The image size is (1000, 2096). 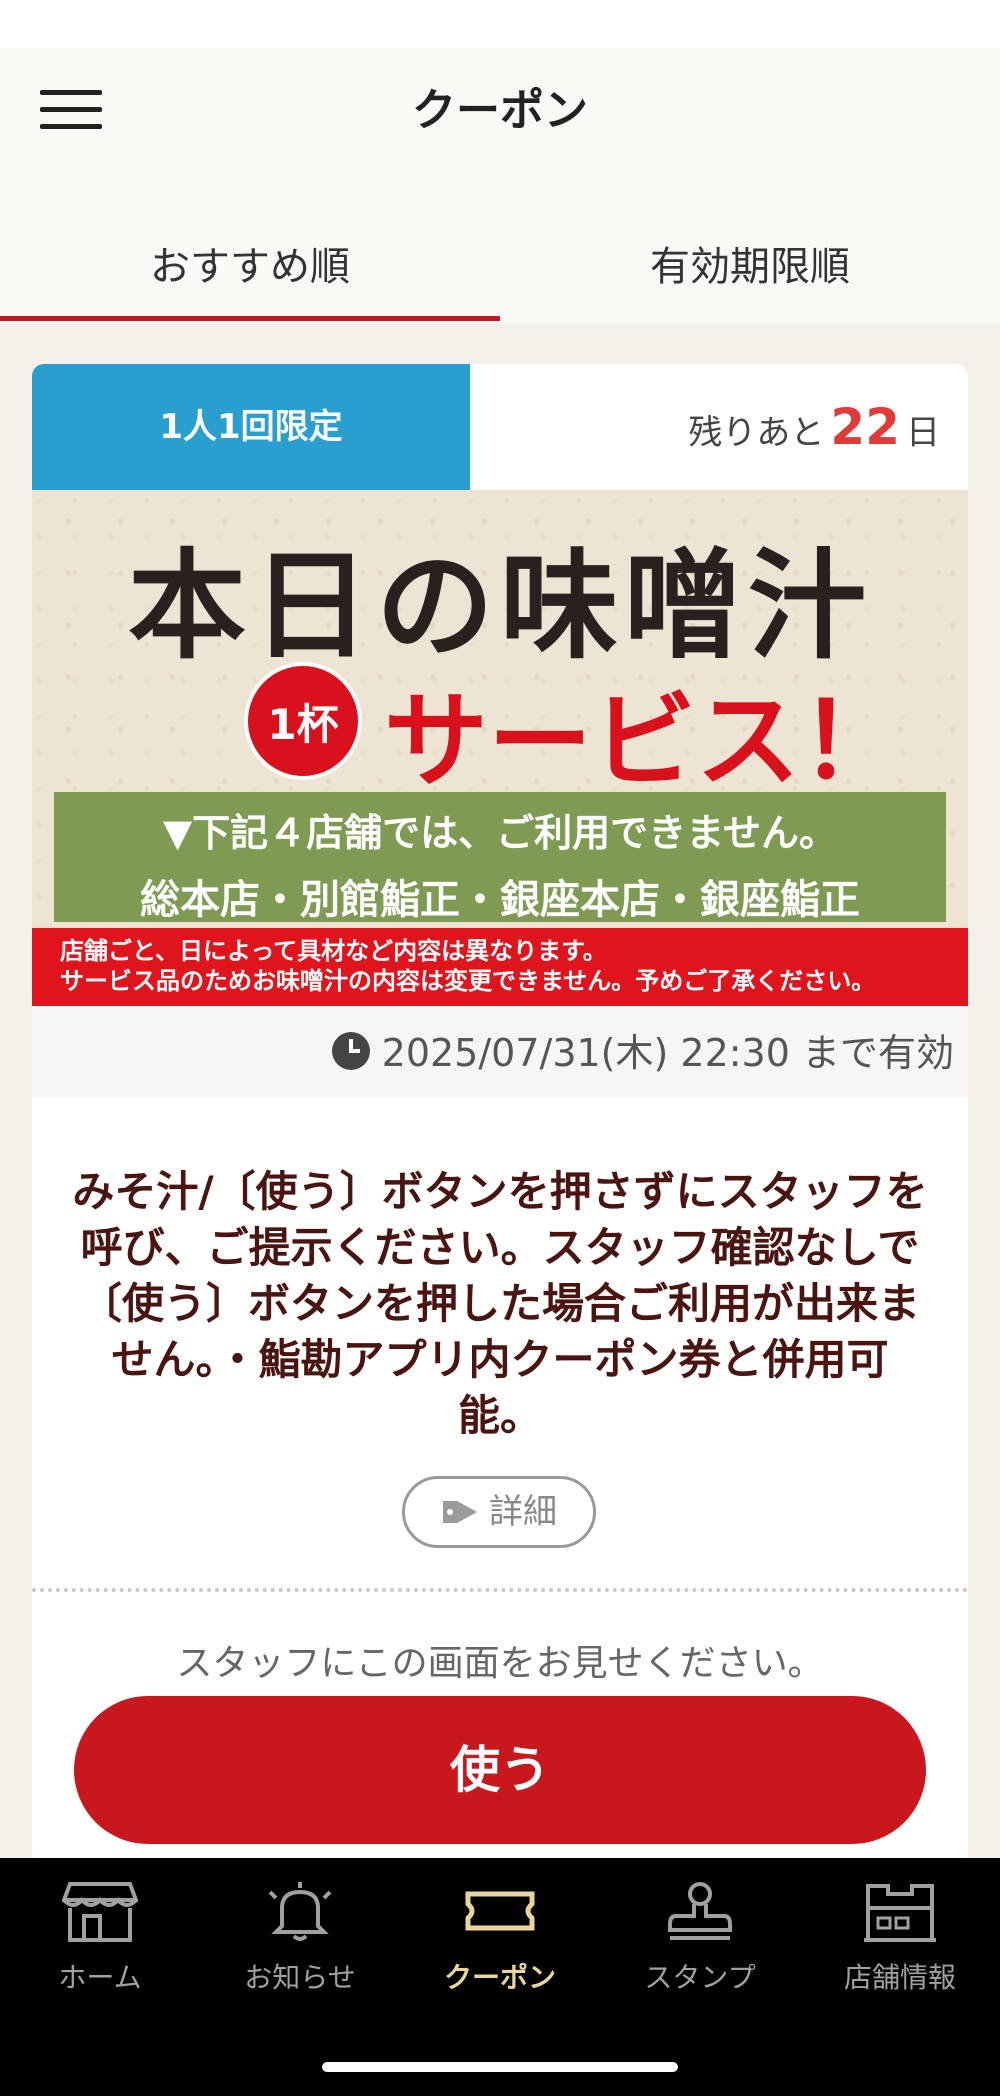 What do you see at coordinates (500, 857) in the screenshot?
I see `excluded-stores-box: ▼下記４店舗では、ご利用できません。 総本店・別館鮨正・銀座本店・銀座鮨正` at bounding box center [500, 857].